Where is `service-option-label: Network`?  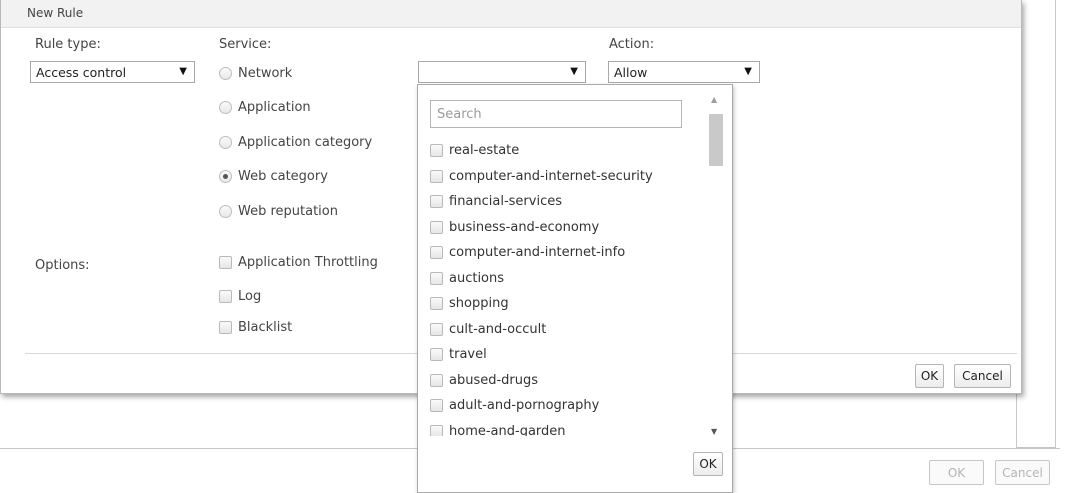
service-option-label: Network is located at coordinates (265, 73).